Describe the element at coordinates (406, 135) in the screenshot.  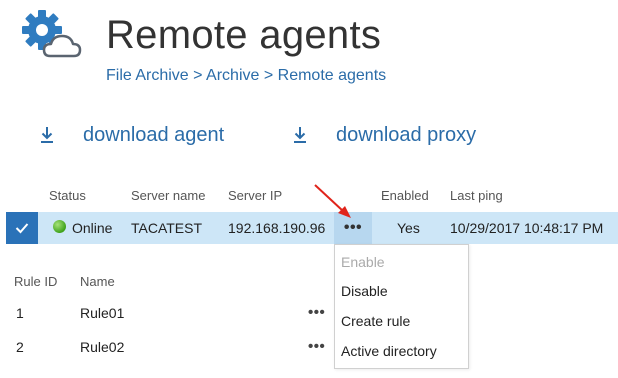
I see `download-proxy-label: download proxy` at that location.